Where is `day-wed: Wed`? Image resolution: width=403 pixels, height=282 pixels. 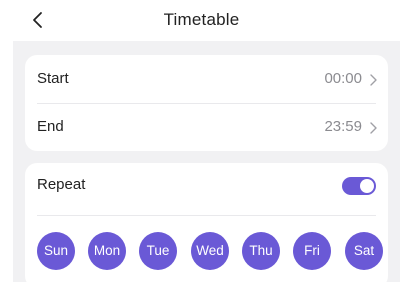 day-wed: Wed is located at coordinates (210, 251).